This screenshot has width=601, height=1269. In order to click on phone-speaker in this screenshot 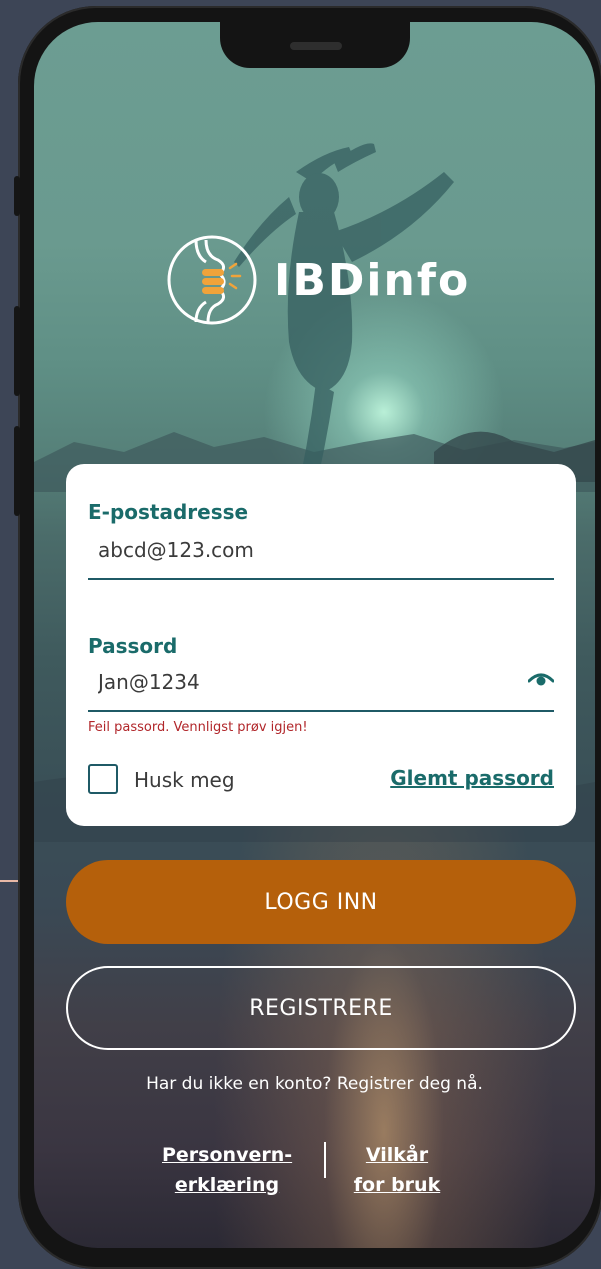, I will do `click(316, 46)`.